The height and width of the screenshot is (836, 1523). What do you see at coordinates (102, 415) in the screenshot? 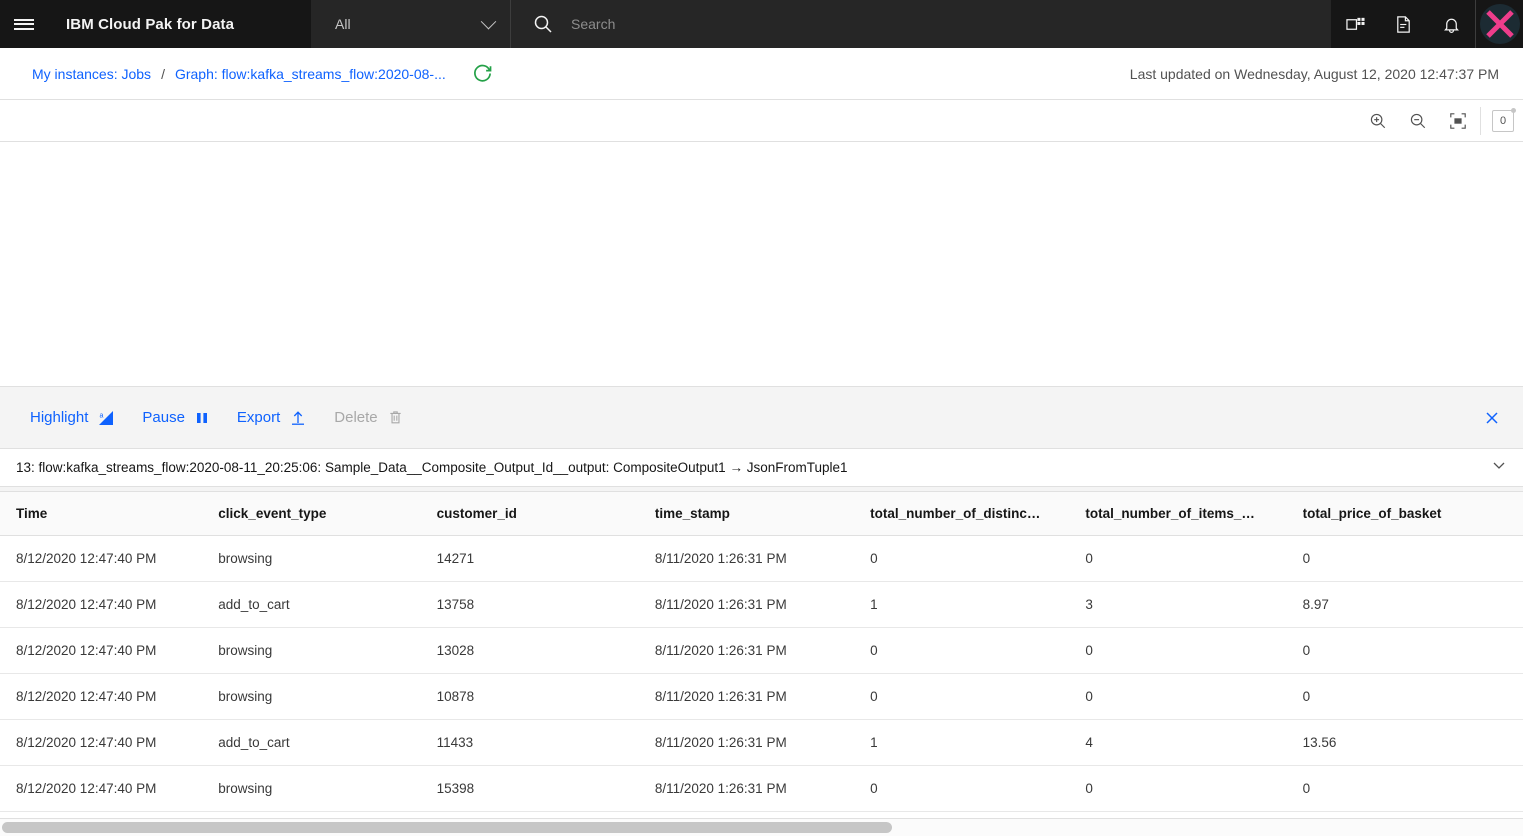
I see `svg-text: a` at bounding box center [102, 415].